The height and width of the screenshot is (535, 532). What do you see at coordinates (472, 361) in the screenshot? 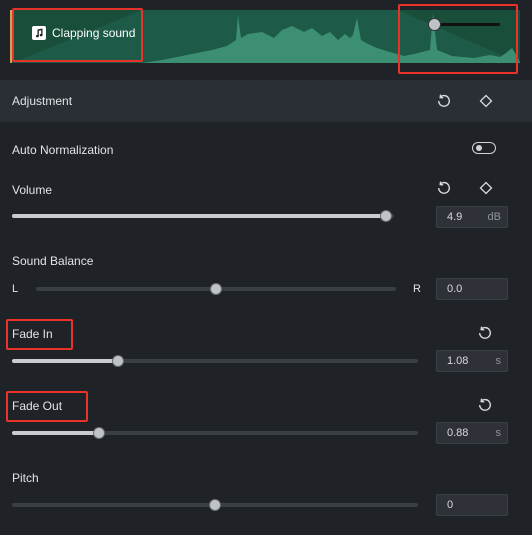
I see `fade-in-value-field: 1.08 s` at bounding box center [472, 361].